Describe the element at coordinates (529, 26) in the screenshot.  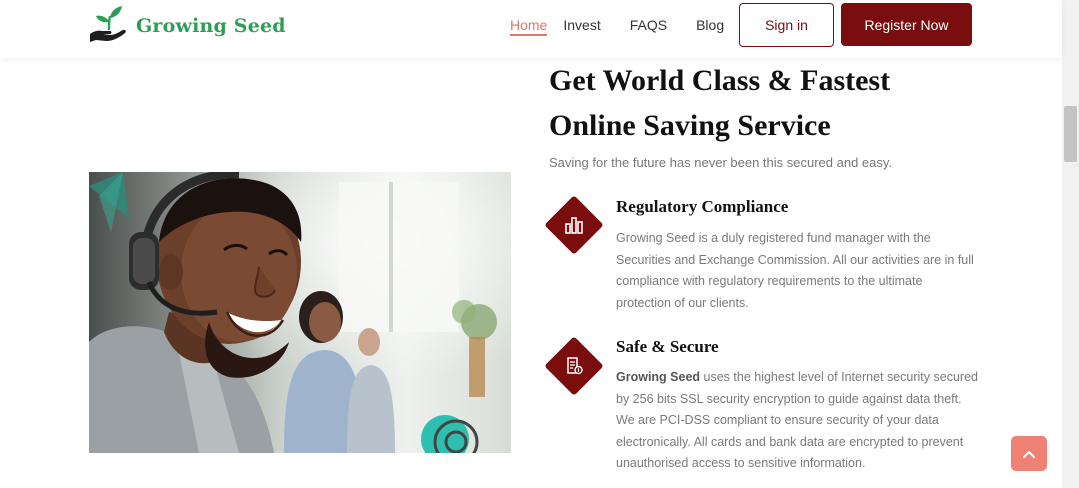
I see `nav-link-home: Home` at that location.